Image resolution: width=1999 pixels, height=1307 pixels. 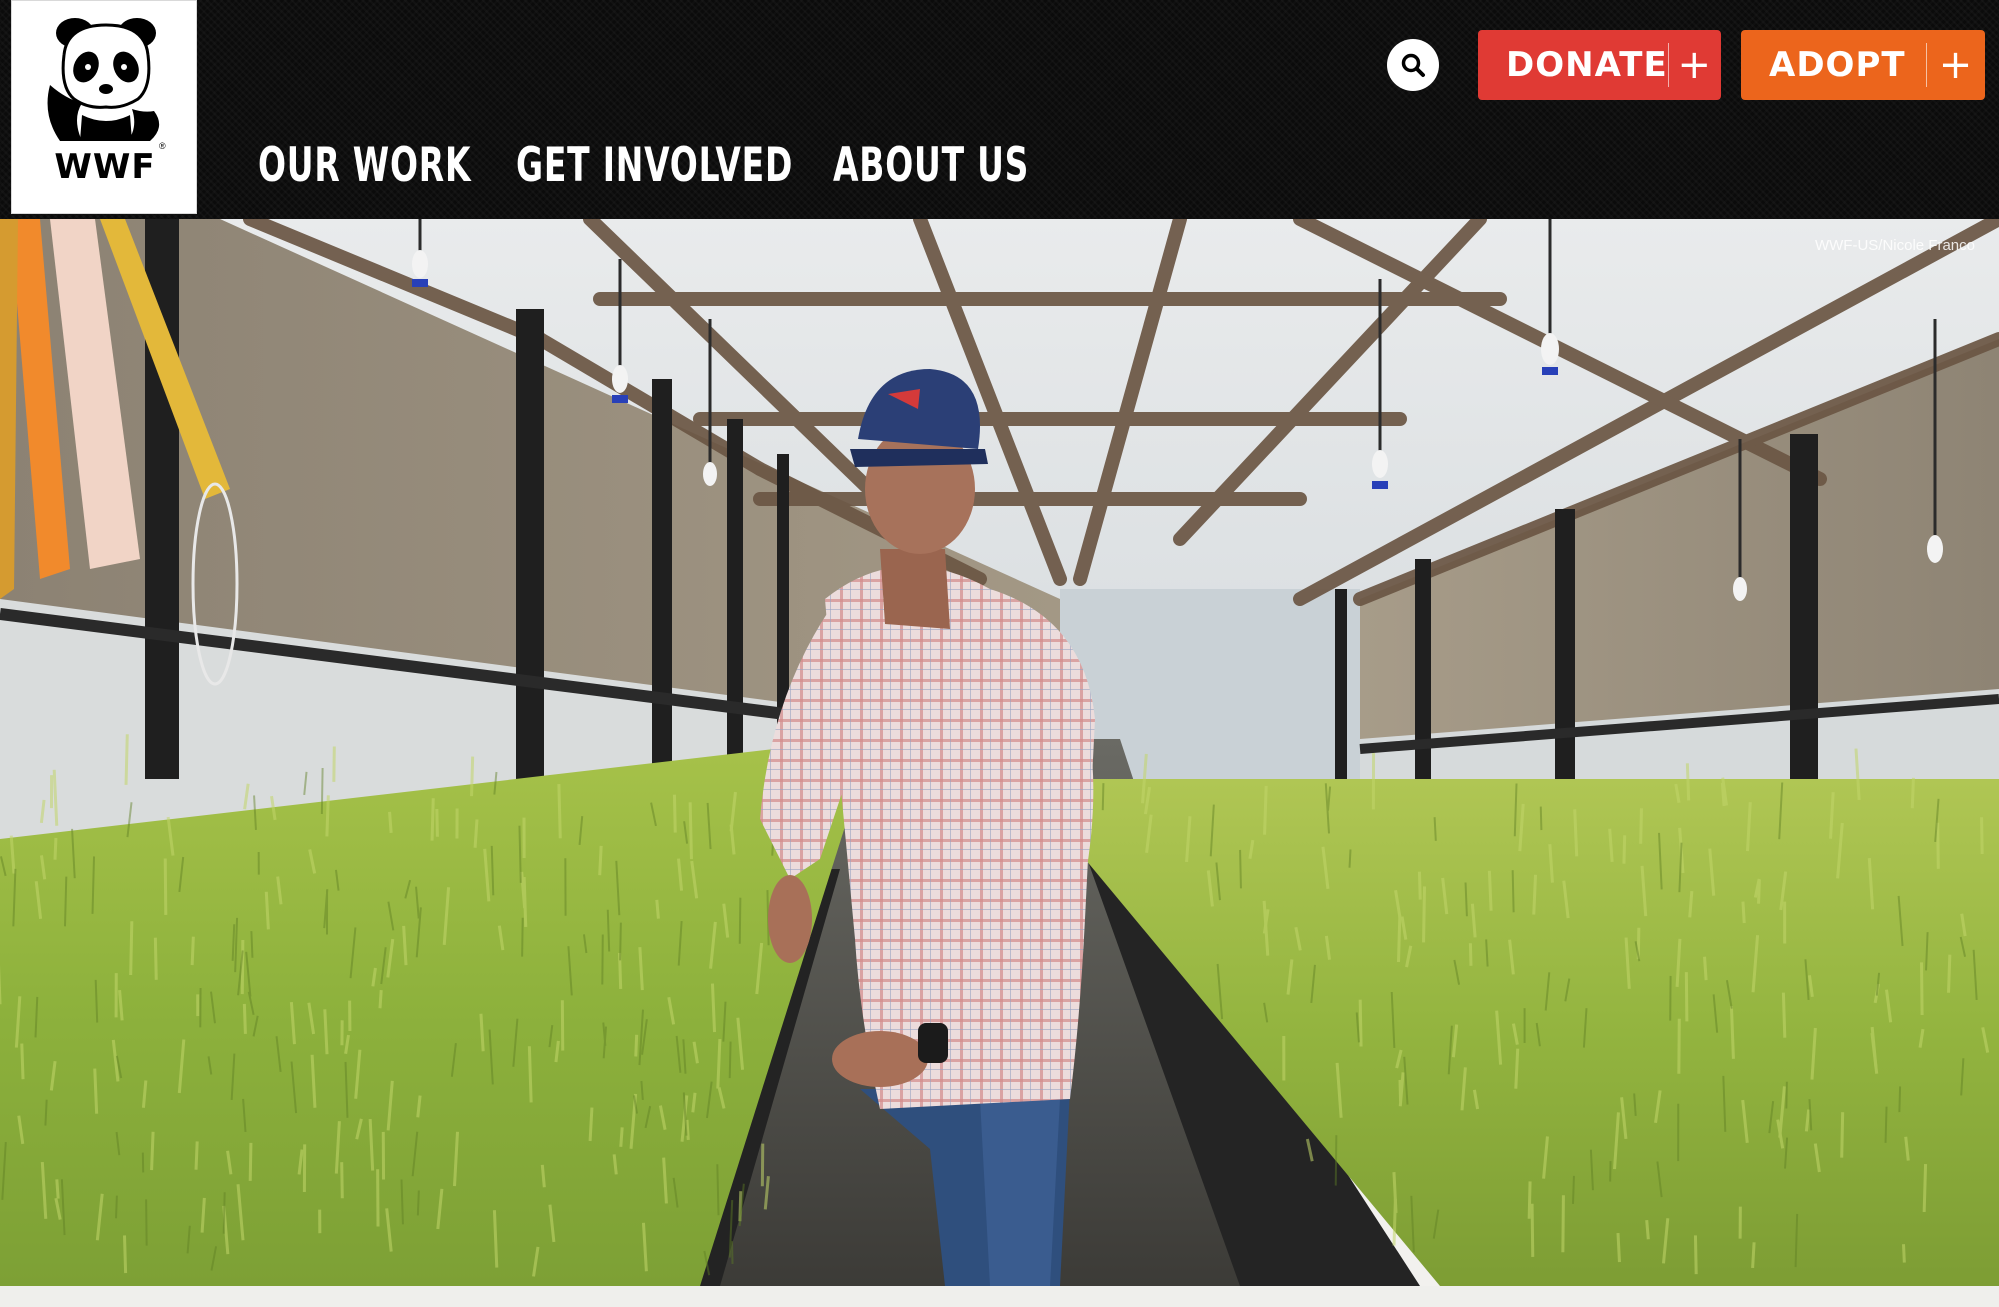 I want to click on donate-button: DONATE +, so click(x=1599, y=65).